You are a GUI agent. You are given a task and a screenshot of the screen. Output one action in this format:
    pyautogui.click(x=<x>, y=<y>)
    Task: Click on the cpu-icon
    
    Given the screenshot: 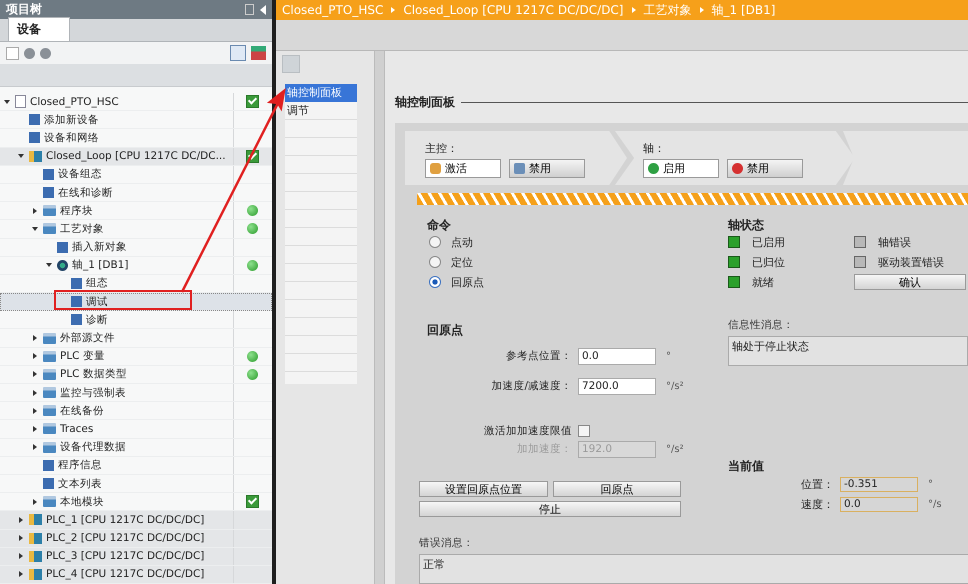 What is the action you would take?
    pyautogui.click(x=35, y=520)
    